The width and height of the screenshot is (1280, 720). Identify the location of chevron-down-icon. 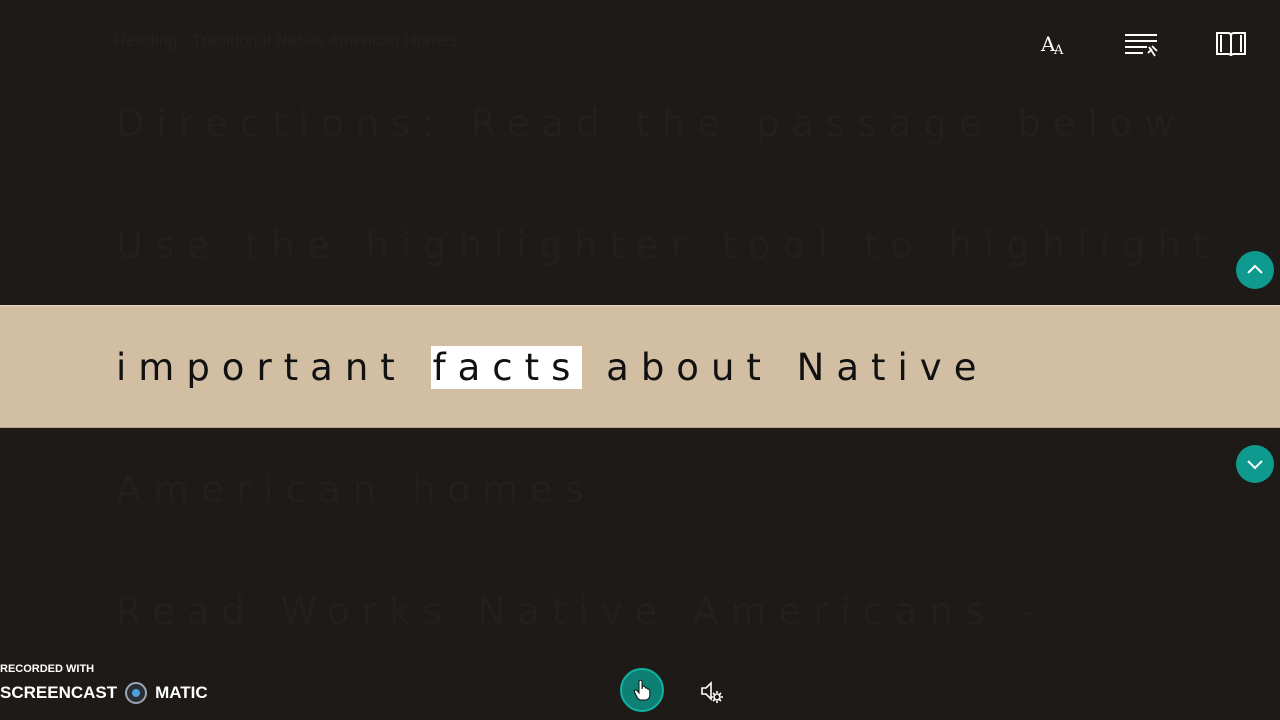
(1255, 465).